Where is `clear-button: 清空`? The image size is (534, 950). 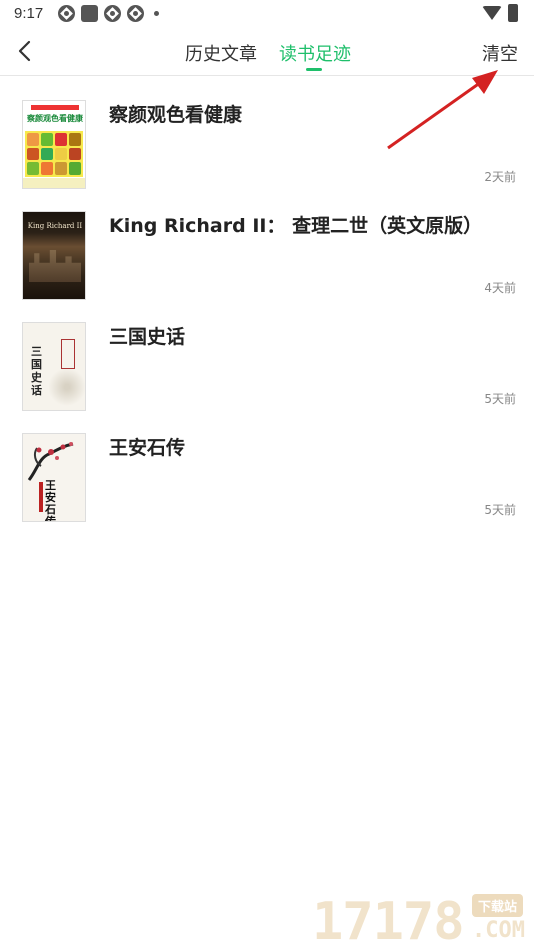 clear-button: 清空 is located at coordinates (500, 53).